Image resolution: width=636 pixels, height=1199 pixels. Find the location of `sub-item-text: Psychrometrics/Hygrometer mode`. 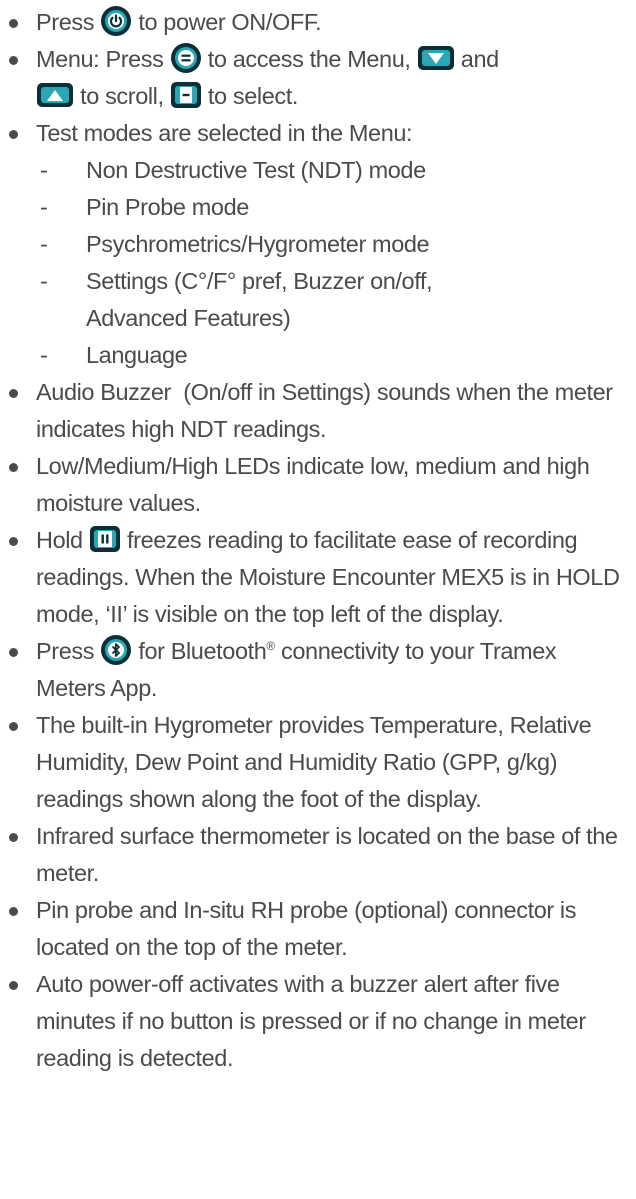

sub-item-text: Psychrometrics/Hygrometer mode is located at coordinates (258, 244).